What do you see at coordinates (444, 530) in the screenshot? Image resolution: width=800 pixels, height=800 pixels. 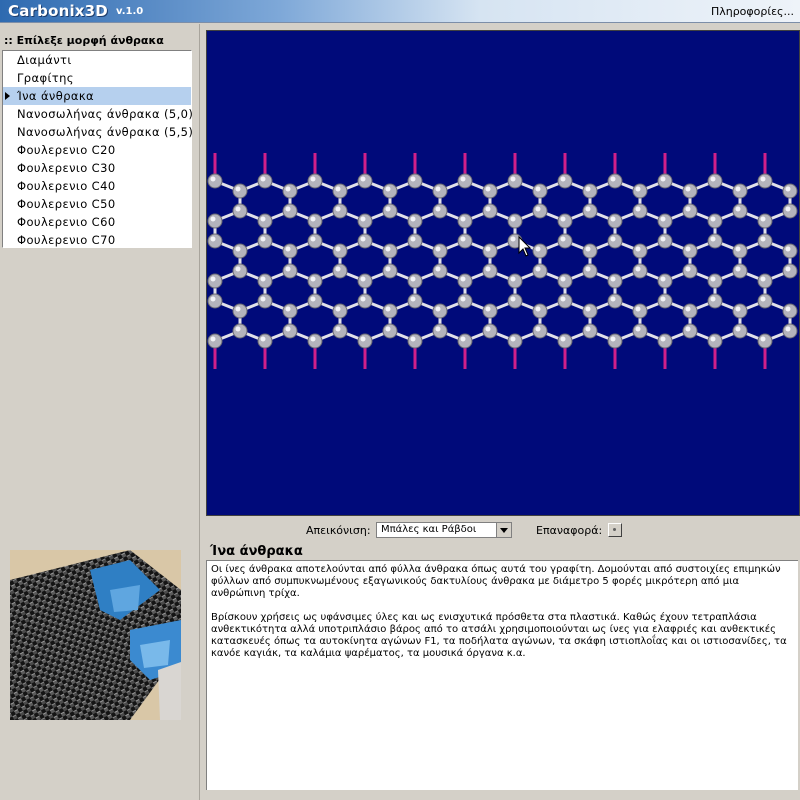 I see `display-mode-select: Μπάλες και Ράβδοι` at bounding box center [444, 530].